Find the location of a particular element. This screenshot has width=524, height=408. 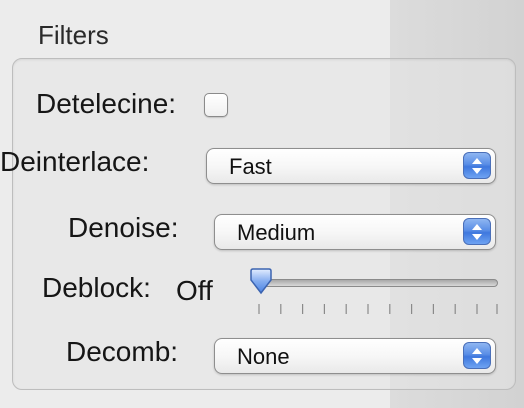

deinterlace-popup-value: Fast is located at coordinates (250, 166).